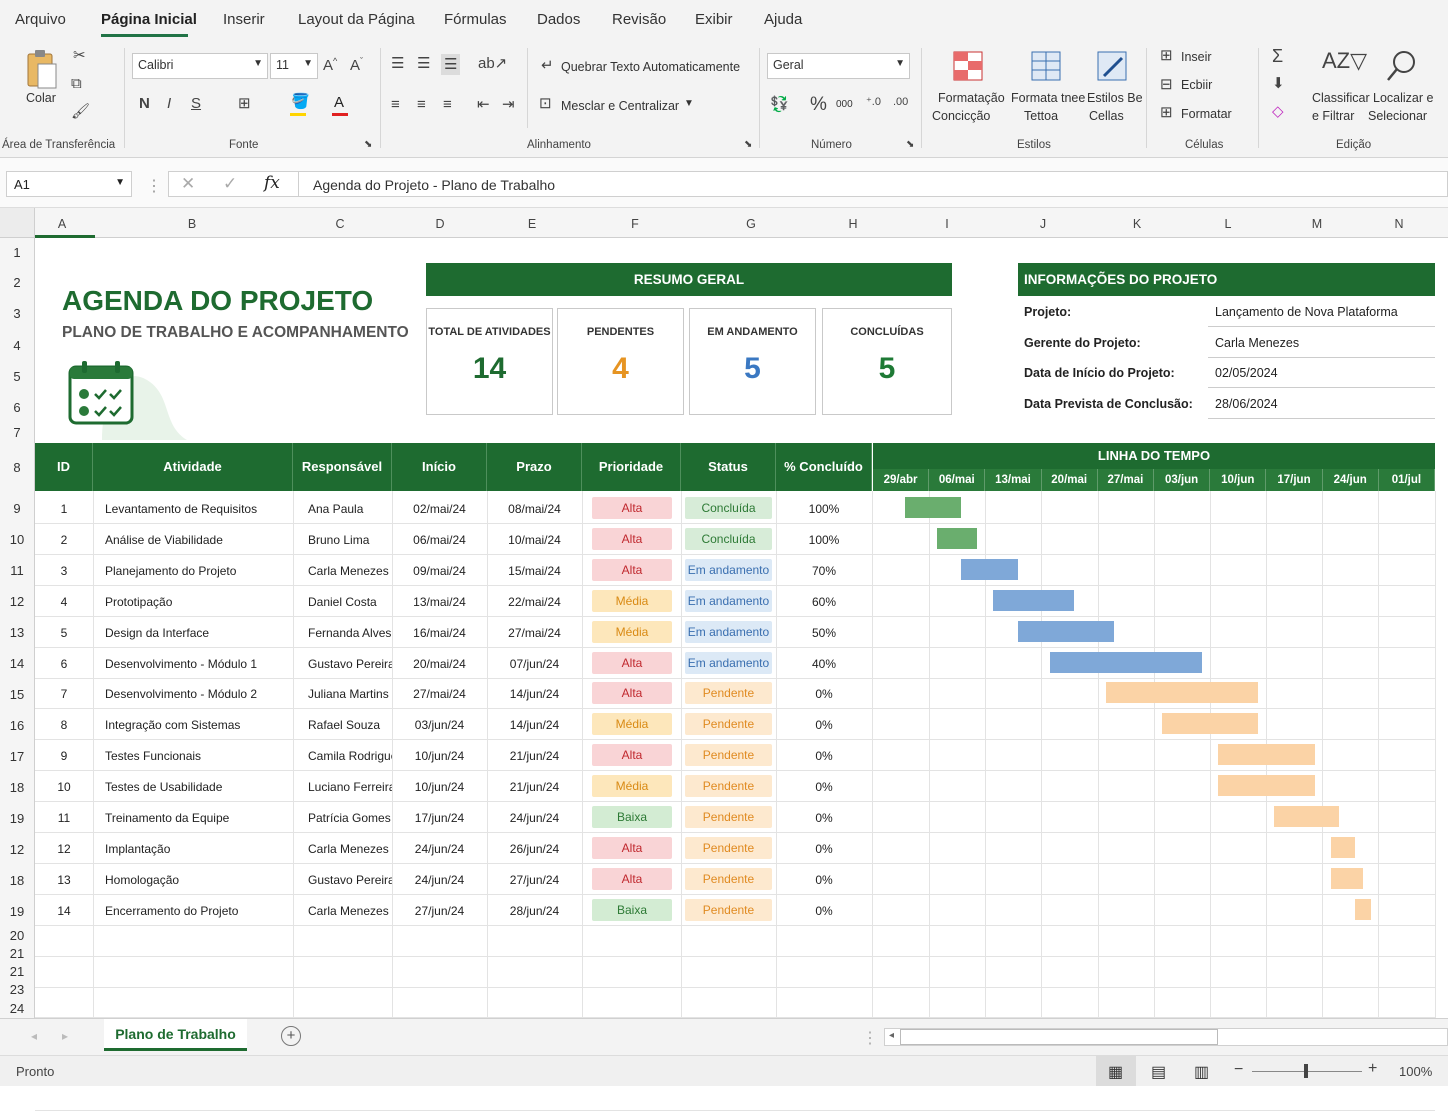 The height and width of the screenshot is (1111, 1448). Describe the element at coordinates (1206, 114) in the screenshot. I see `format-cells-button: Formatar` at that location.